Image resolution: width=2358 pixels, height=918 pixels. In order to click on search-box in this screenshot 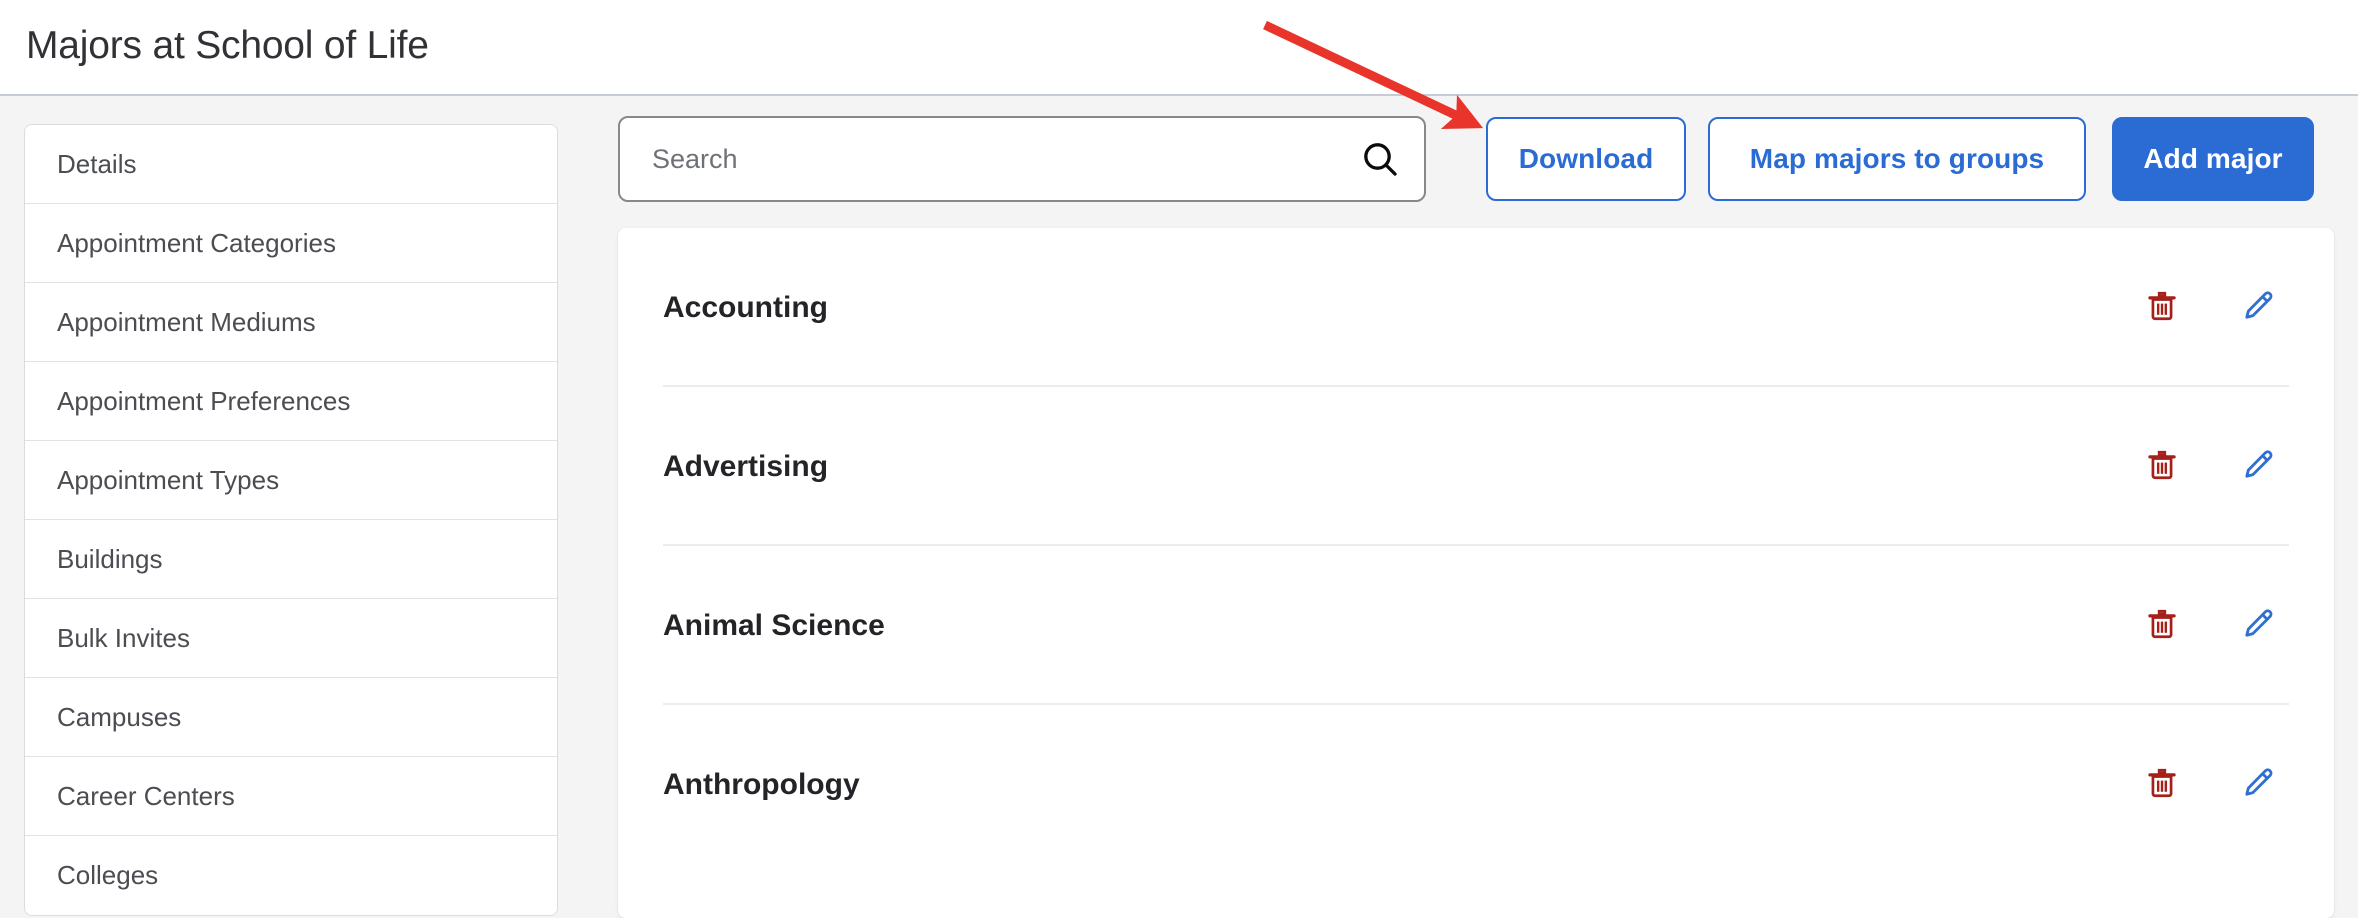, I will do `click(1022, 159)`.